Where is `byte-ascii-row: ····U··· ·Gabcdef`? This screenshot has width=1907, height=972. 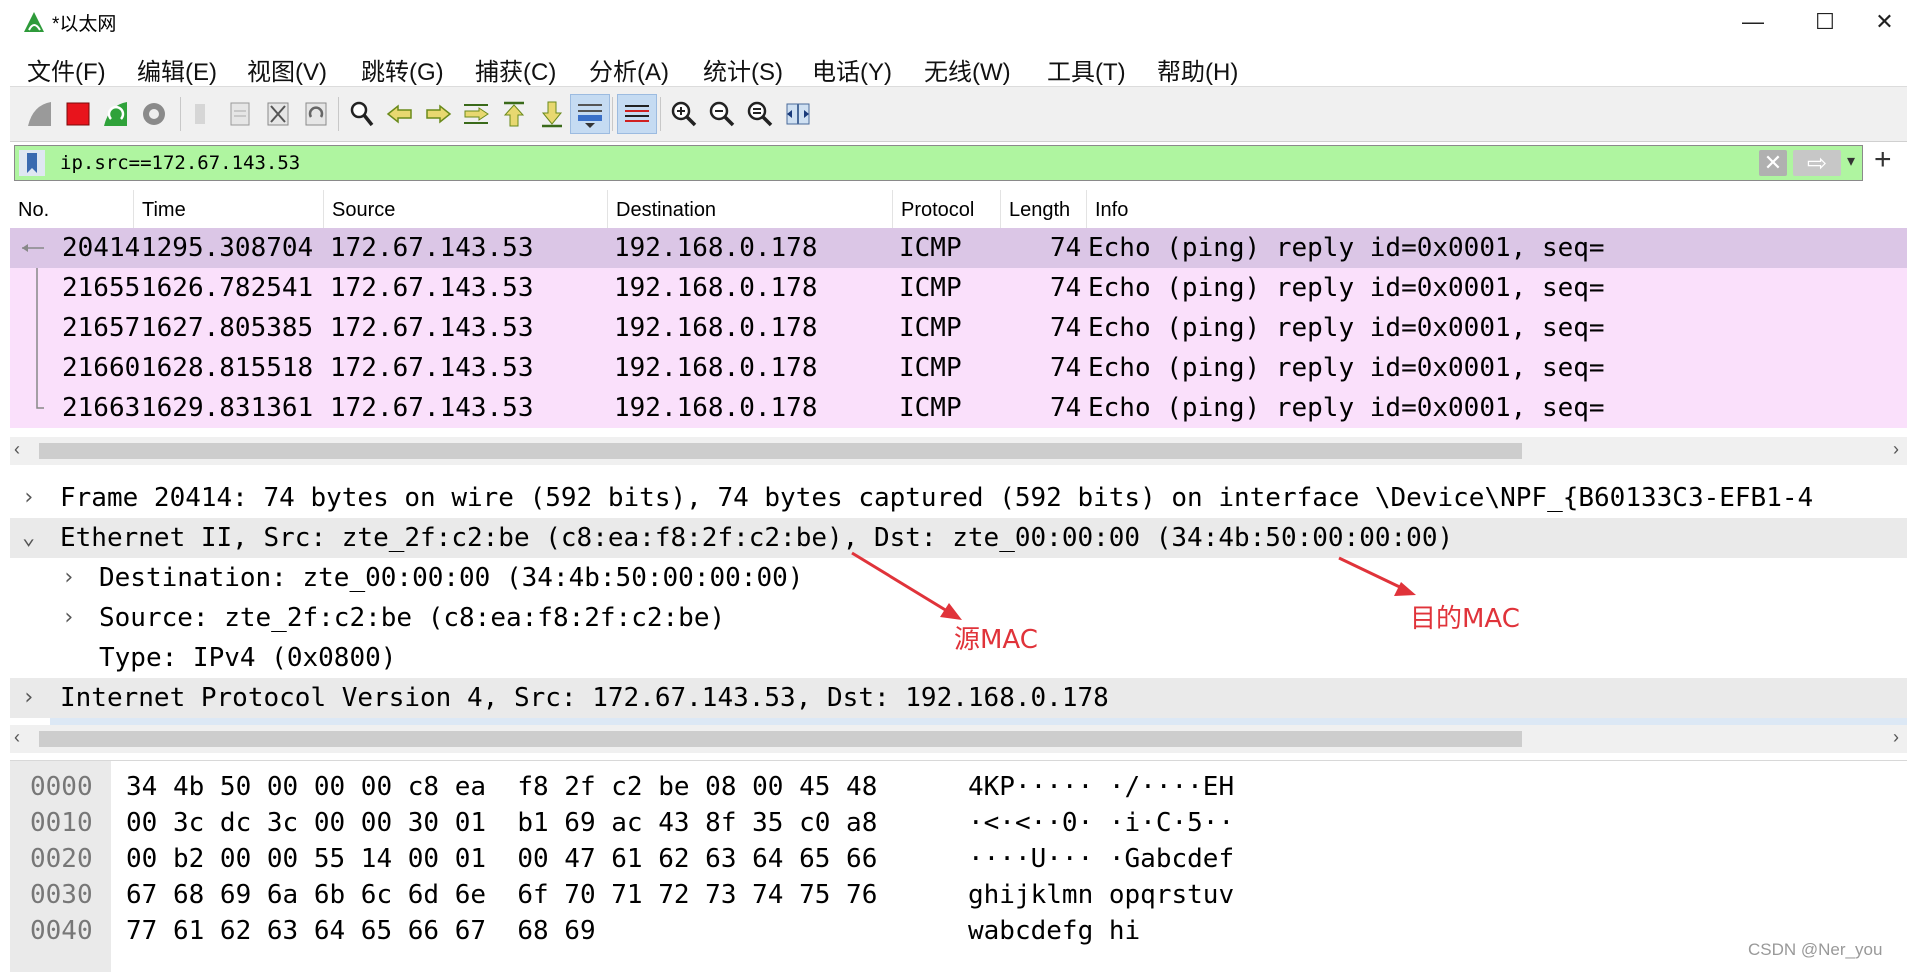
byte-ascii-row: ····U··· ·Gabcdef is located at coordinates (1101, 859).